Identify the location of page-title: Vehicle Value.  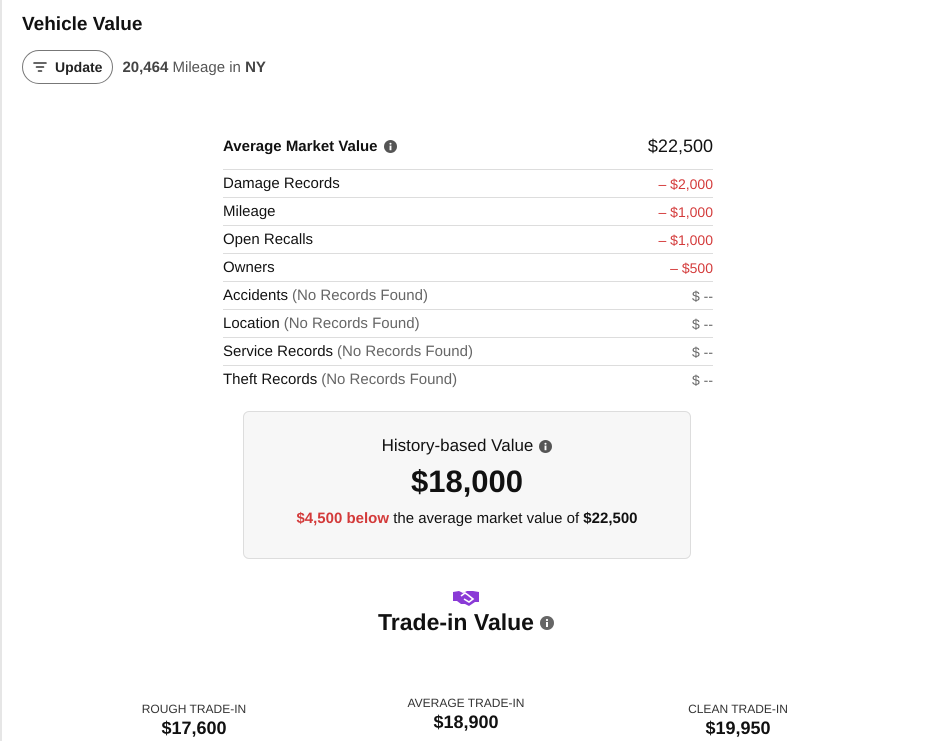
(83, 25).